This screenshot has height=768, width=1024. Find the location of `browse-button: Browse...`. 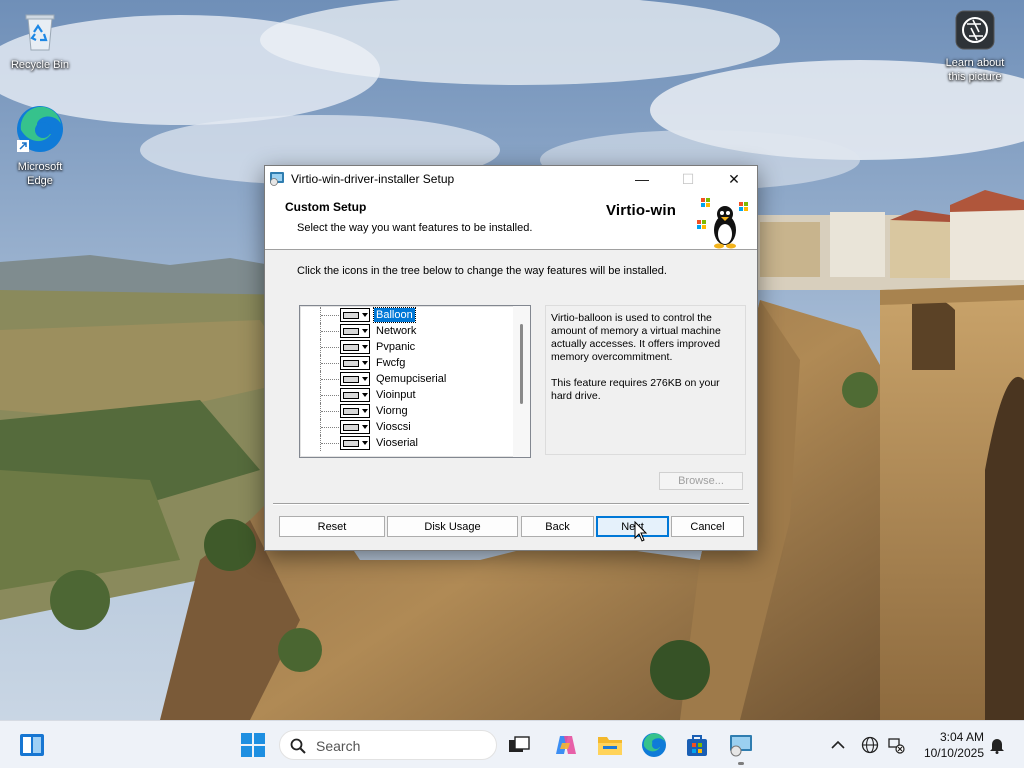

browse-button: Browse... is located at coordinates (701, 481).